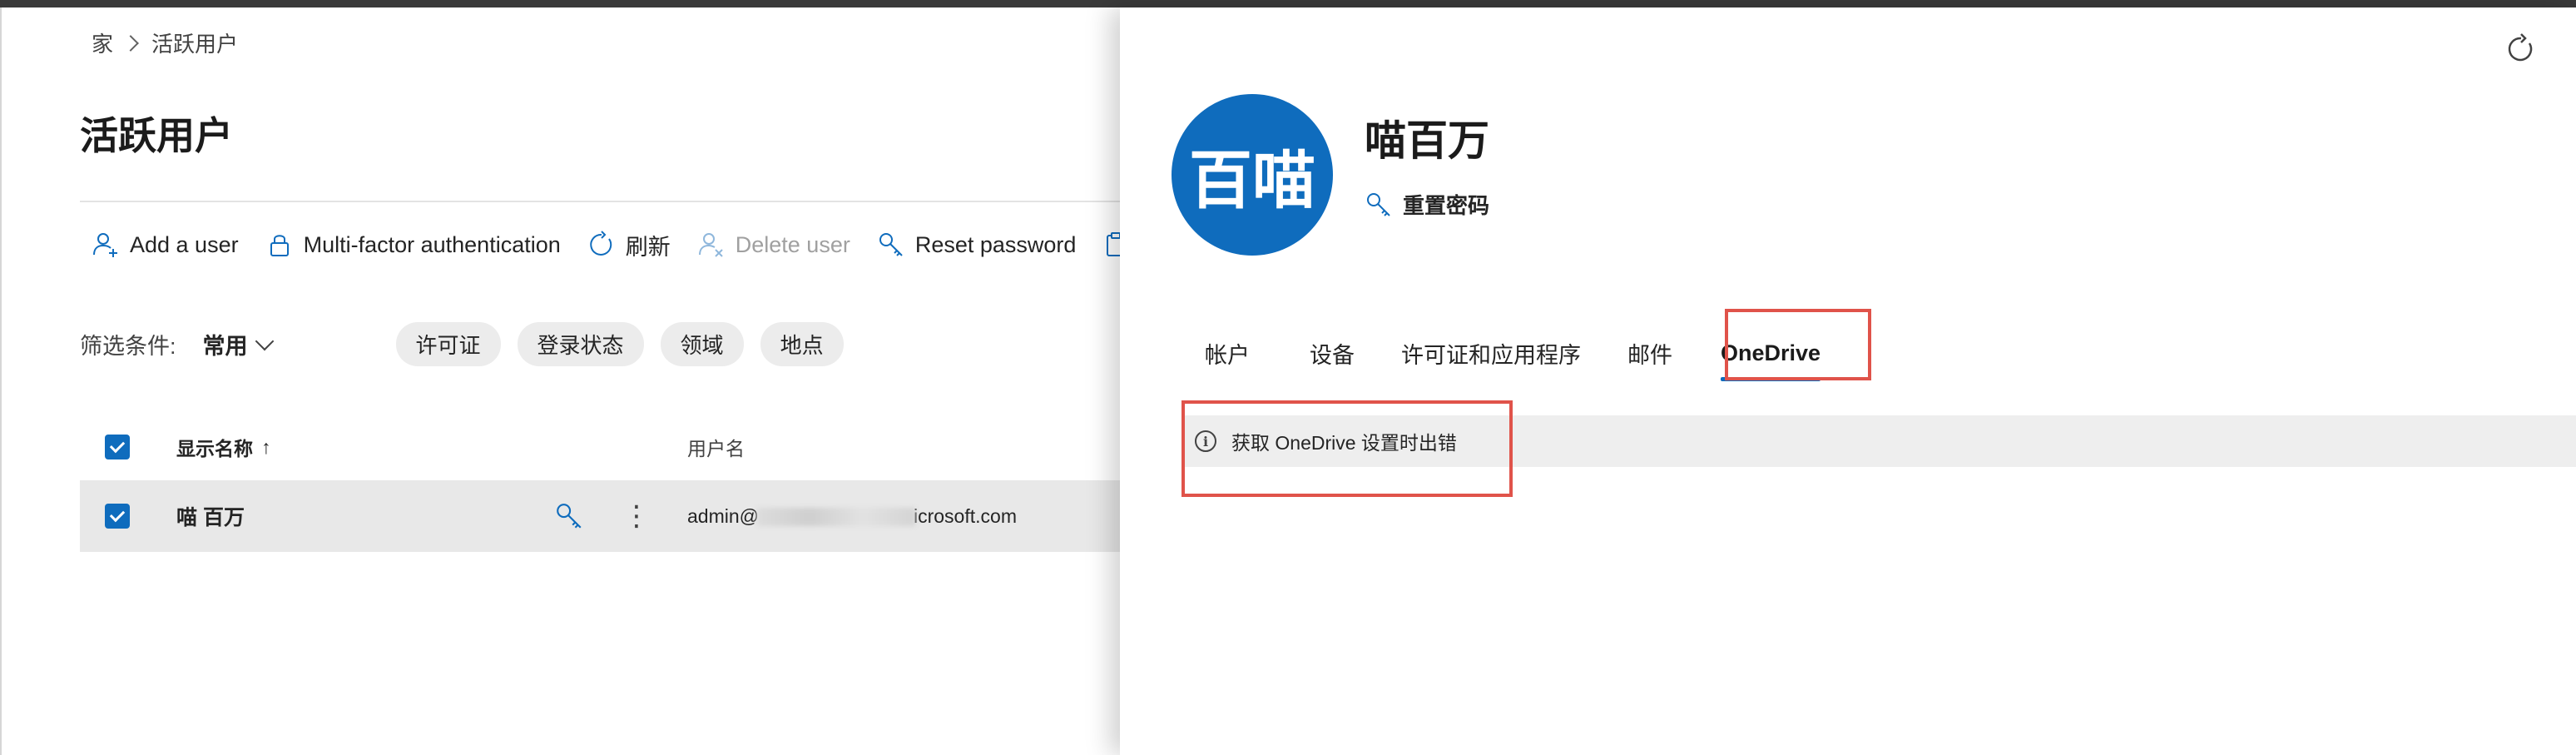  I want to click on filter-label: 筛选条件:, so click(128, 346).